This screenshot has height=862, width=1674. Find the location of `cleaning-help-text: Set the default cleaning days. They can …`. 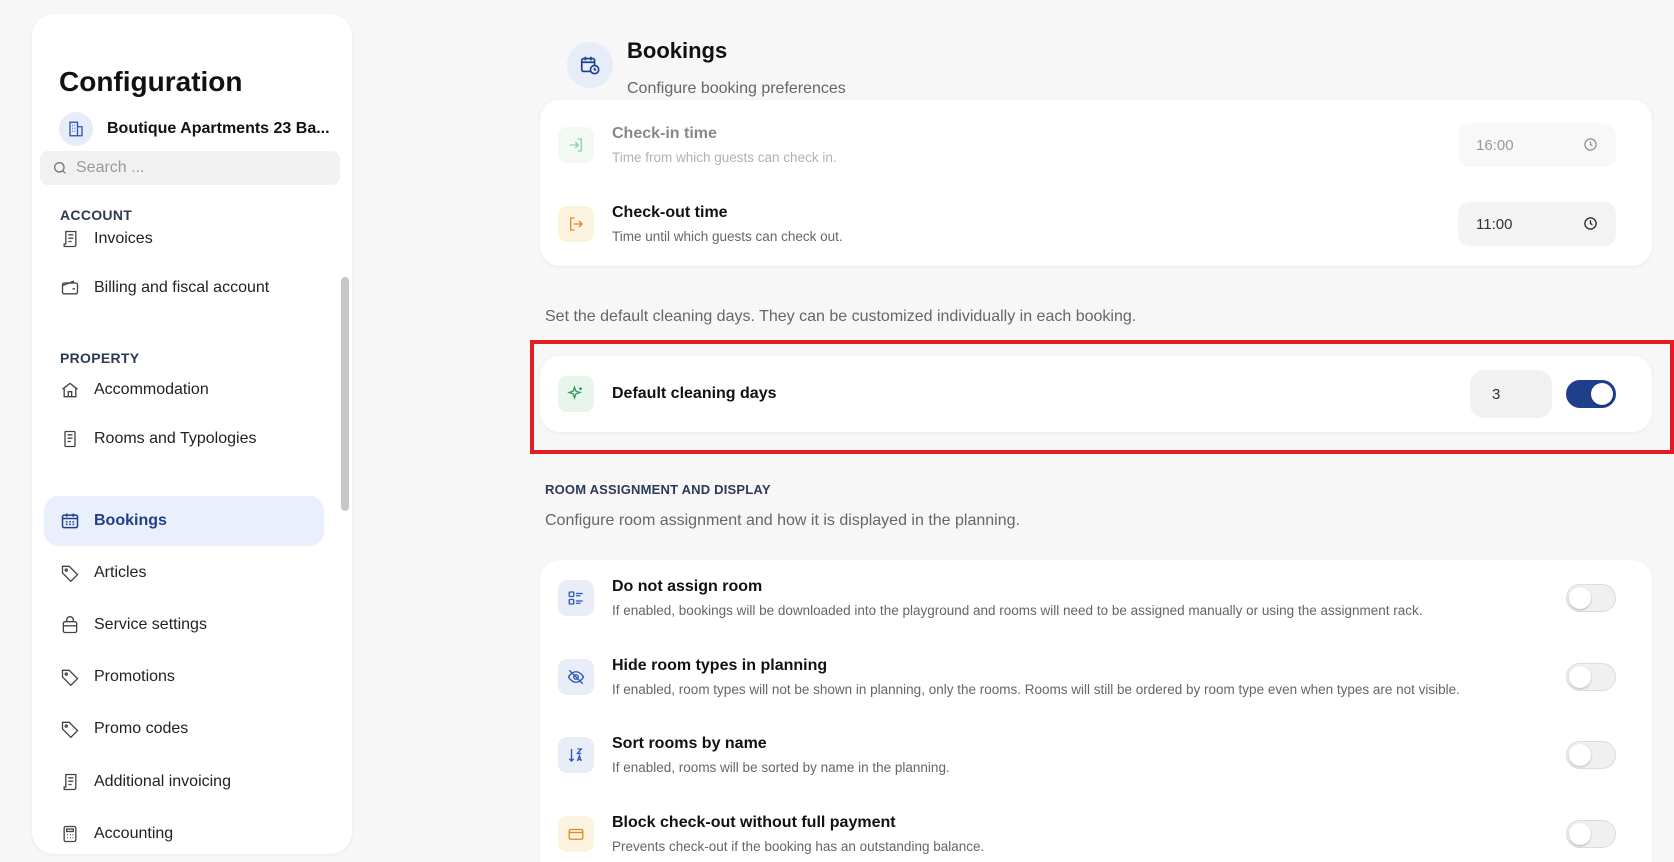

cleaning-help-text: Set the default cleaning days. They can … is located at coordinates (841, 316).